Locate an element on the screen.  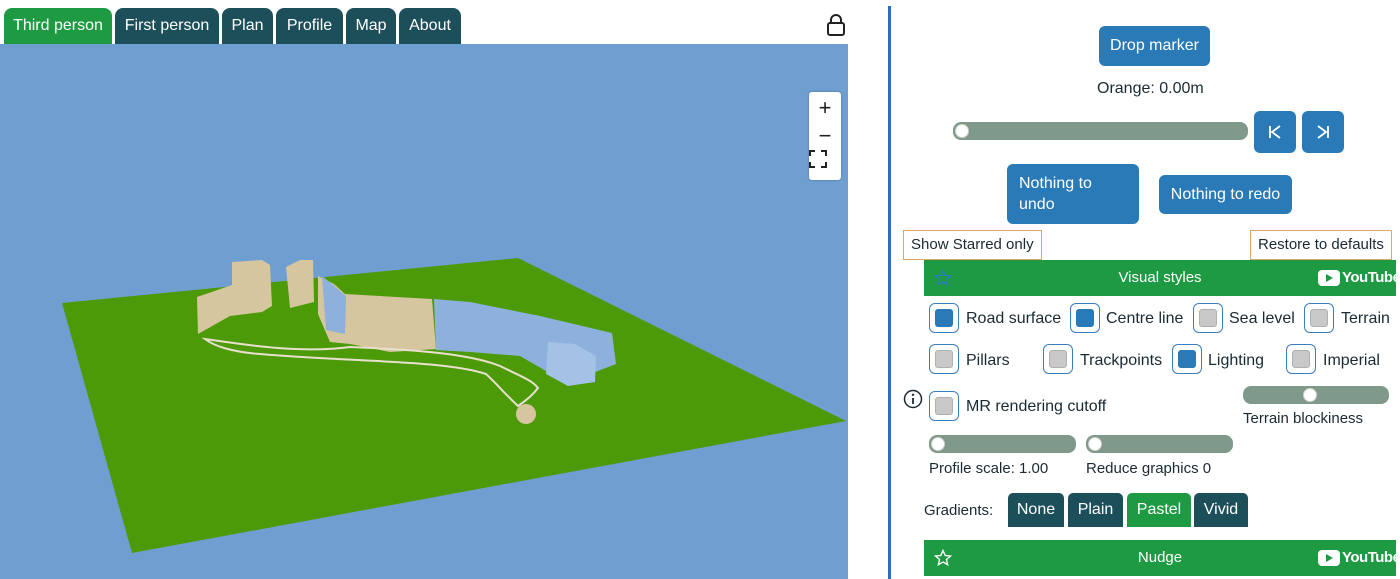
zoom-out-button: − is located at coordinates (825, 136).